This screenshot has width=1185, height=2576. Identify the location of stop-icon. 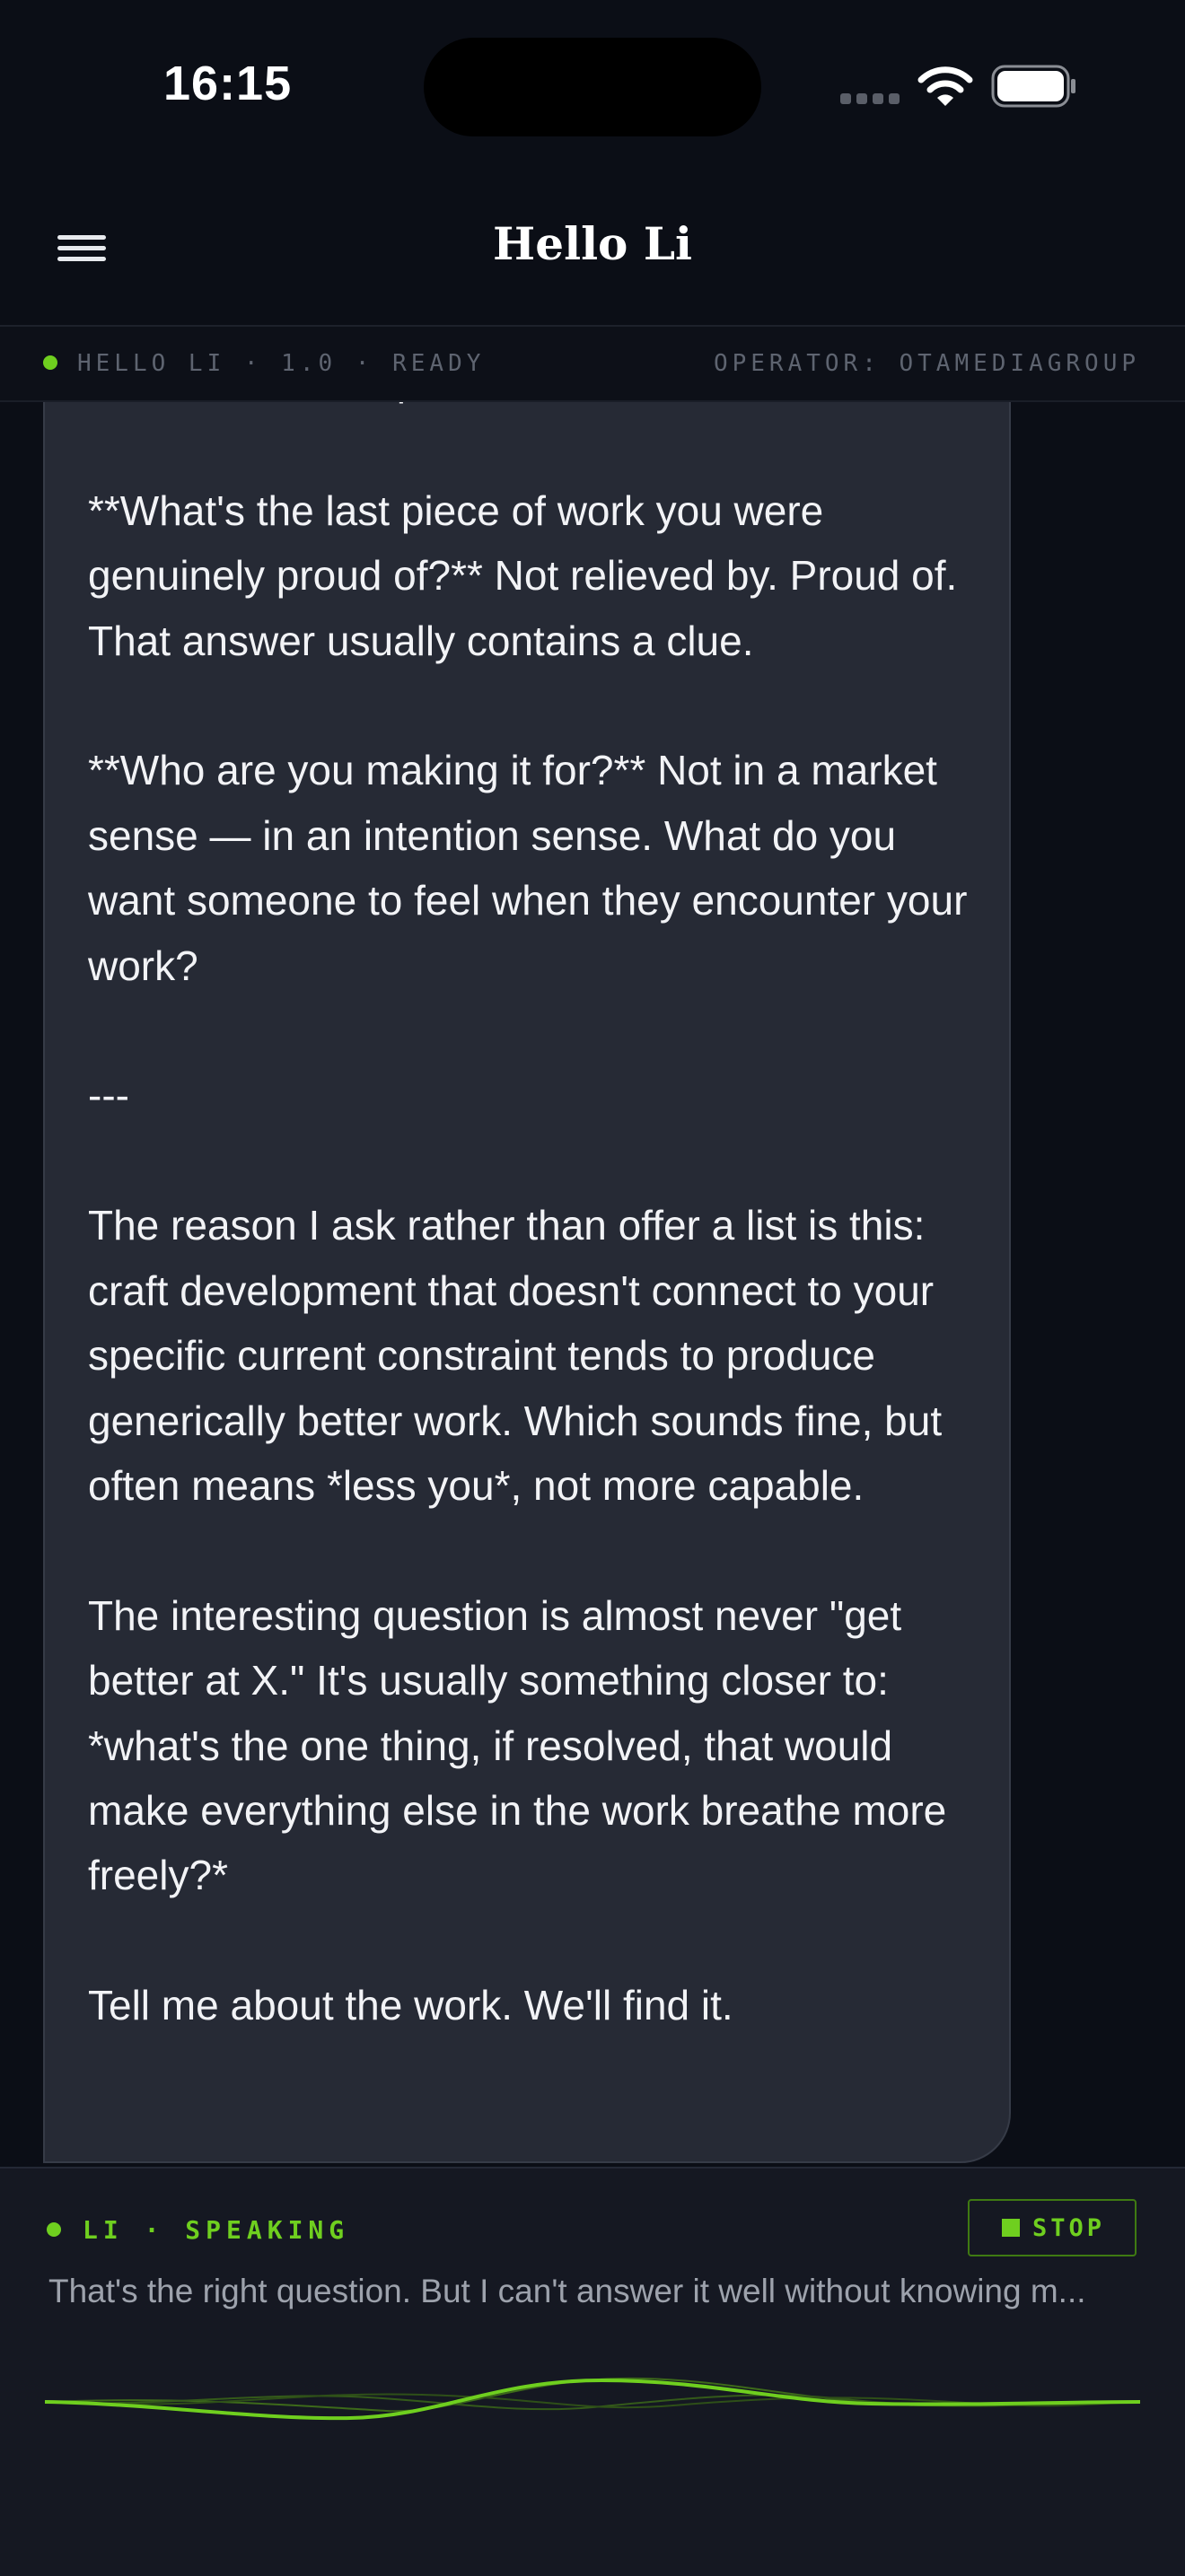
(1011, 2228).